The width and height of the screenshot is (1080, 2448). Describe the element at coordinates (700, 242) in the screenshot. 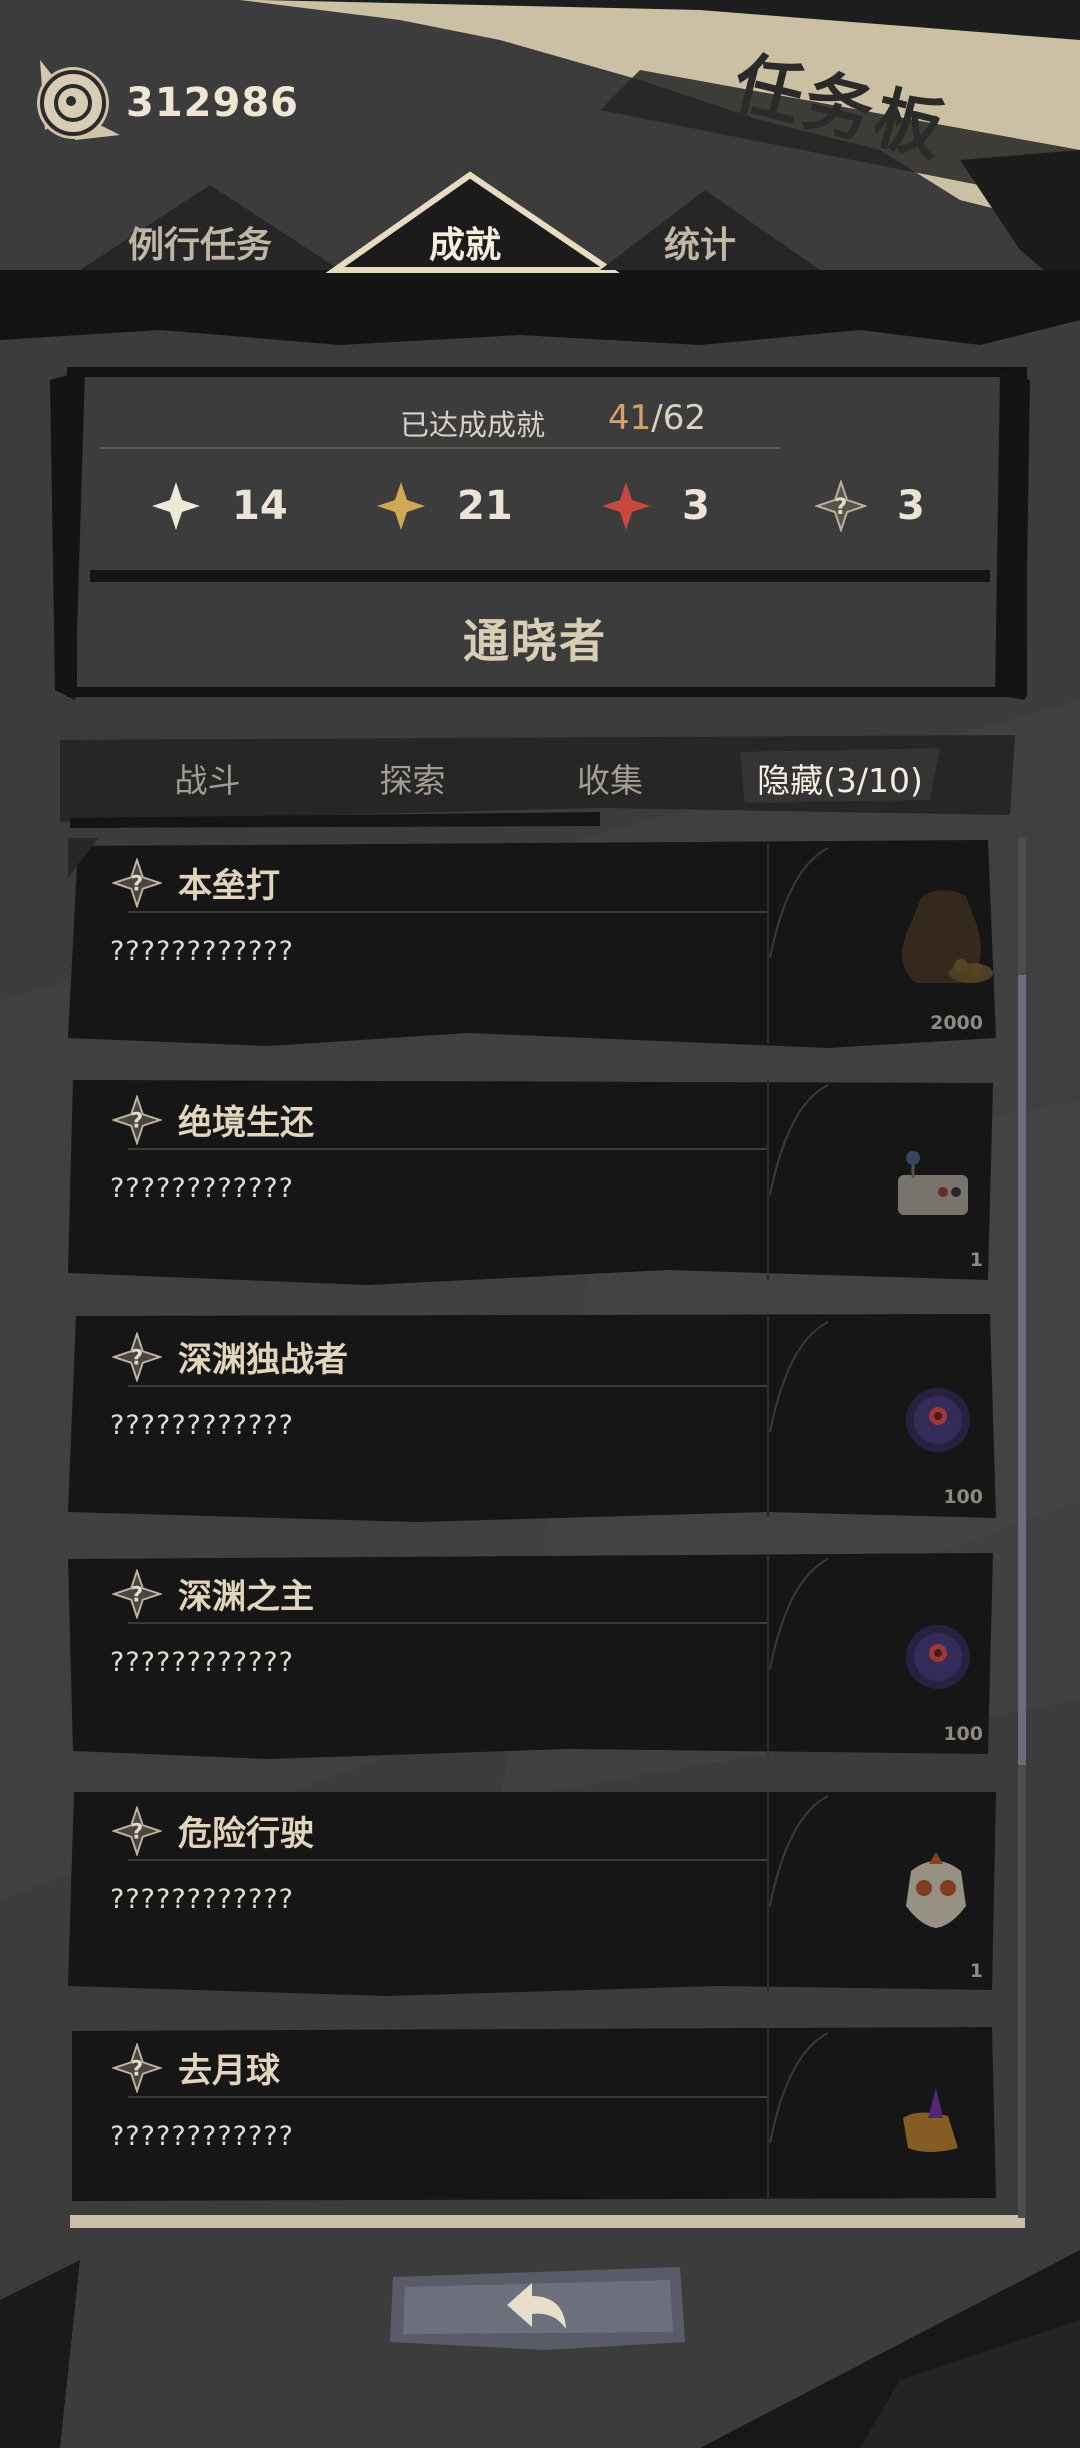

I see `tab-statistics: 统计` at that location.